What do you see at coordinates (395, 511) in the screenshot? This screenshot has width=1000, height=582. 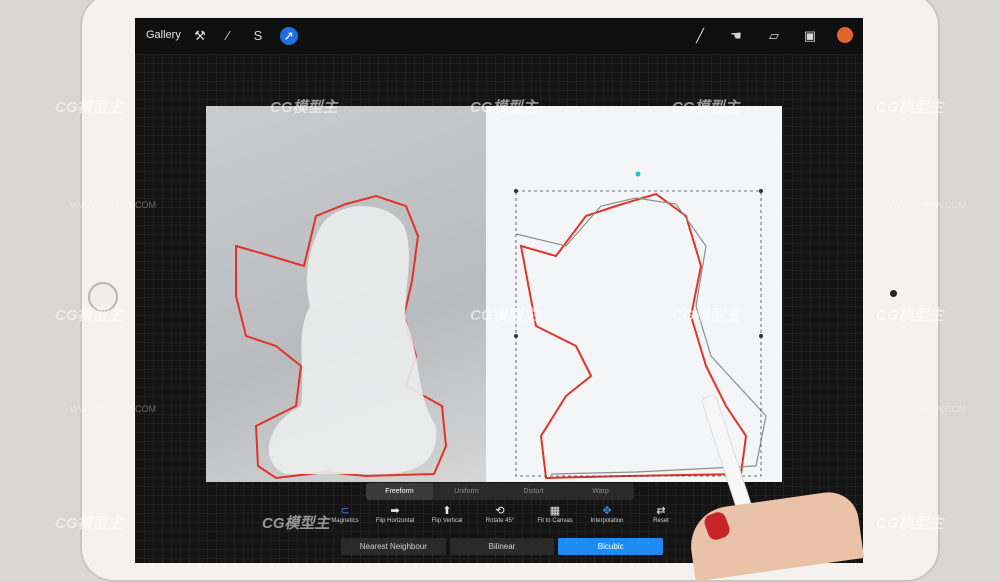 I see `flip-horizontal-icon: ➡` at bounding box center [395, 511].